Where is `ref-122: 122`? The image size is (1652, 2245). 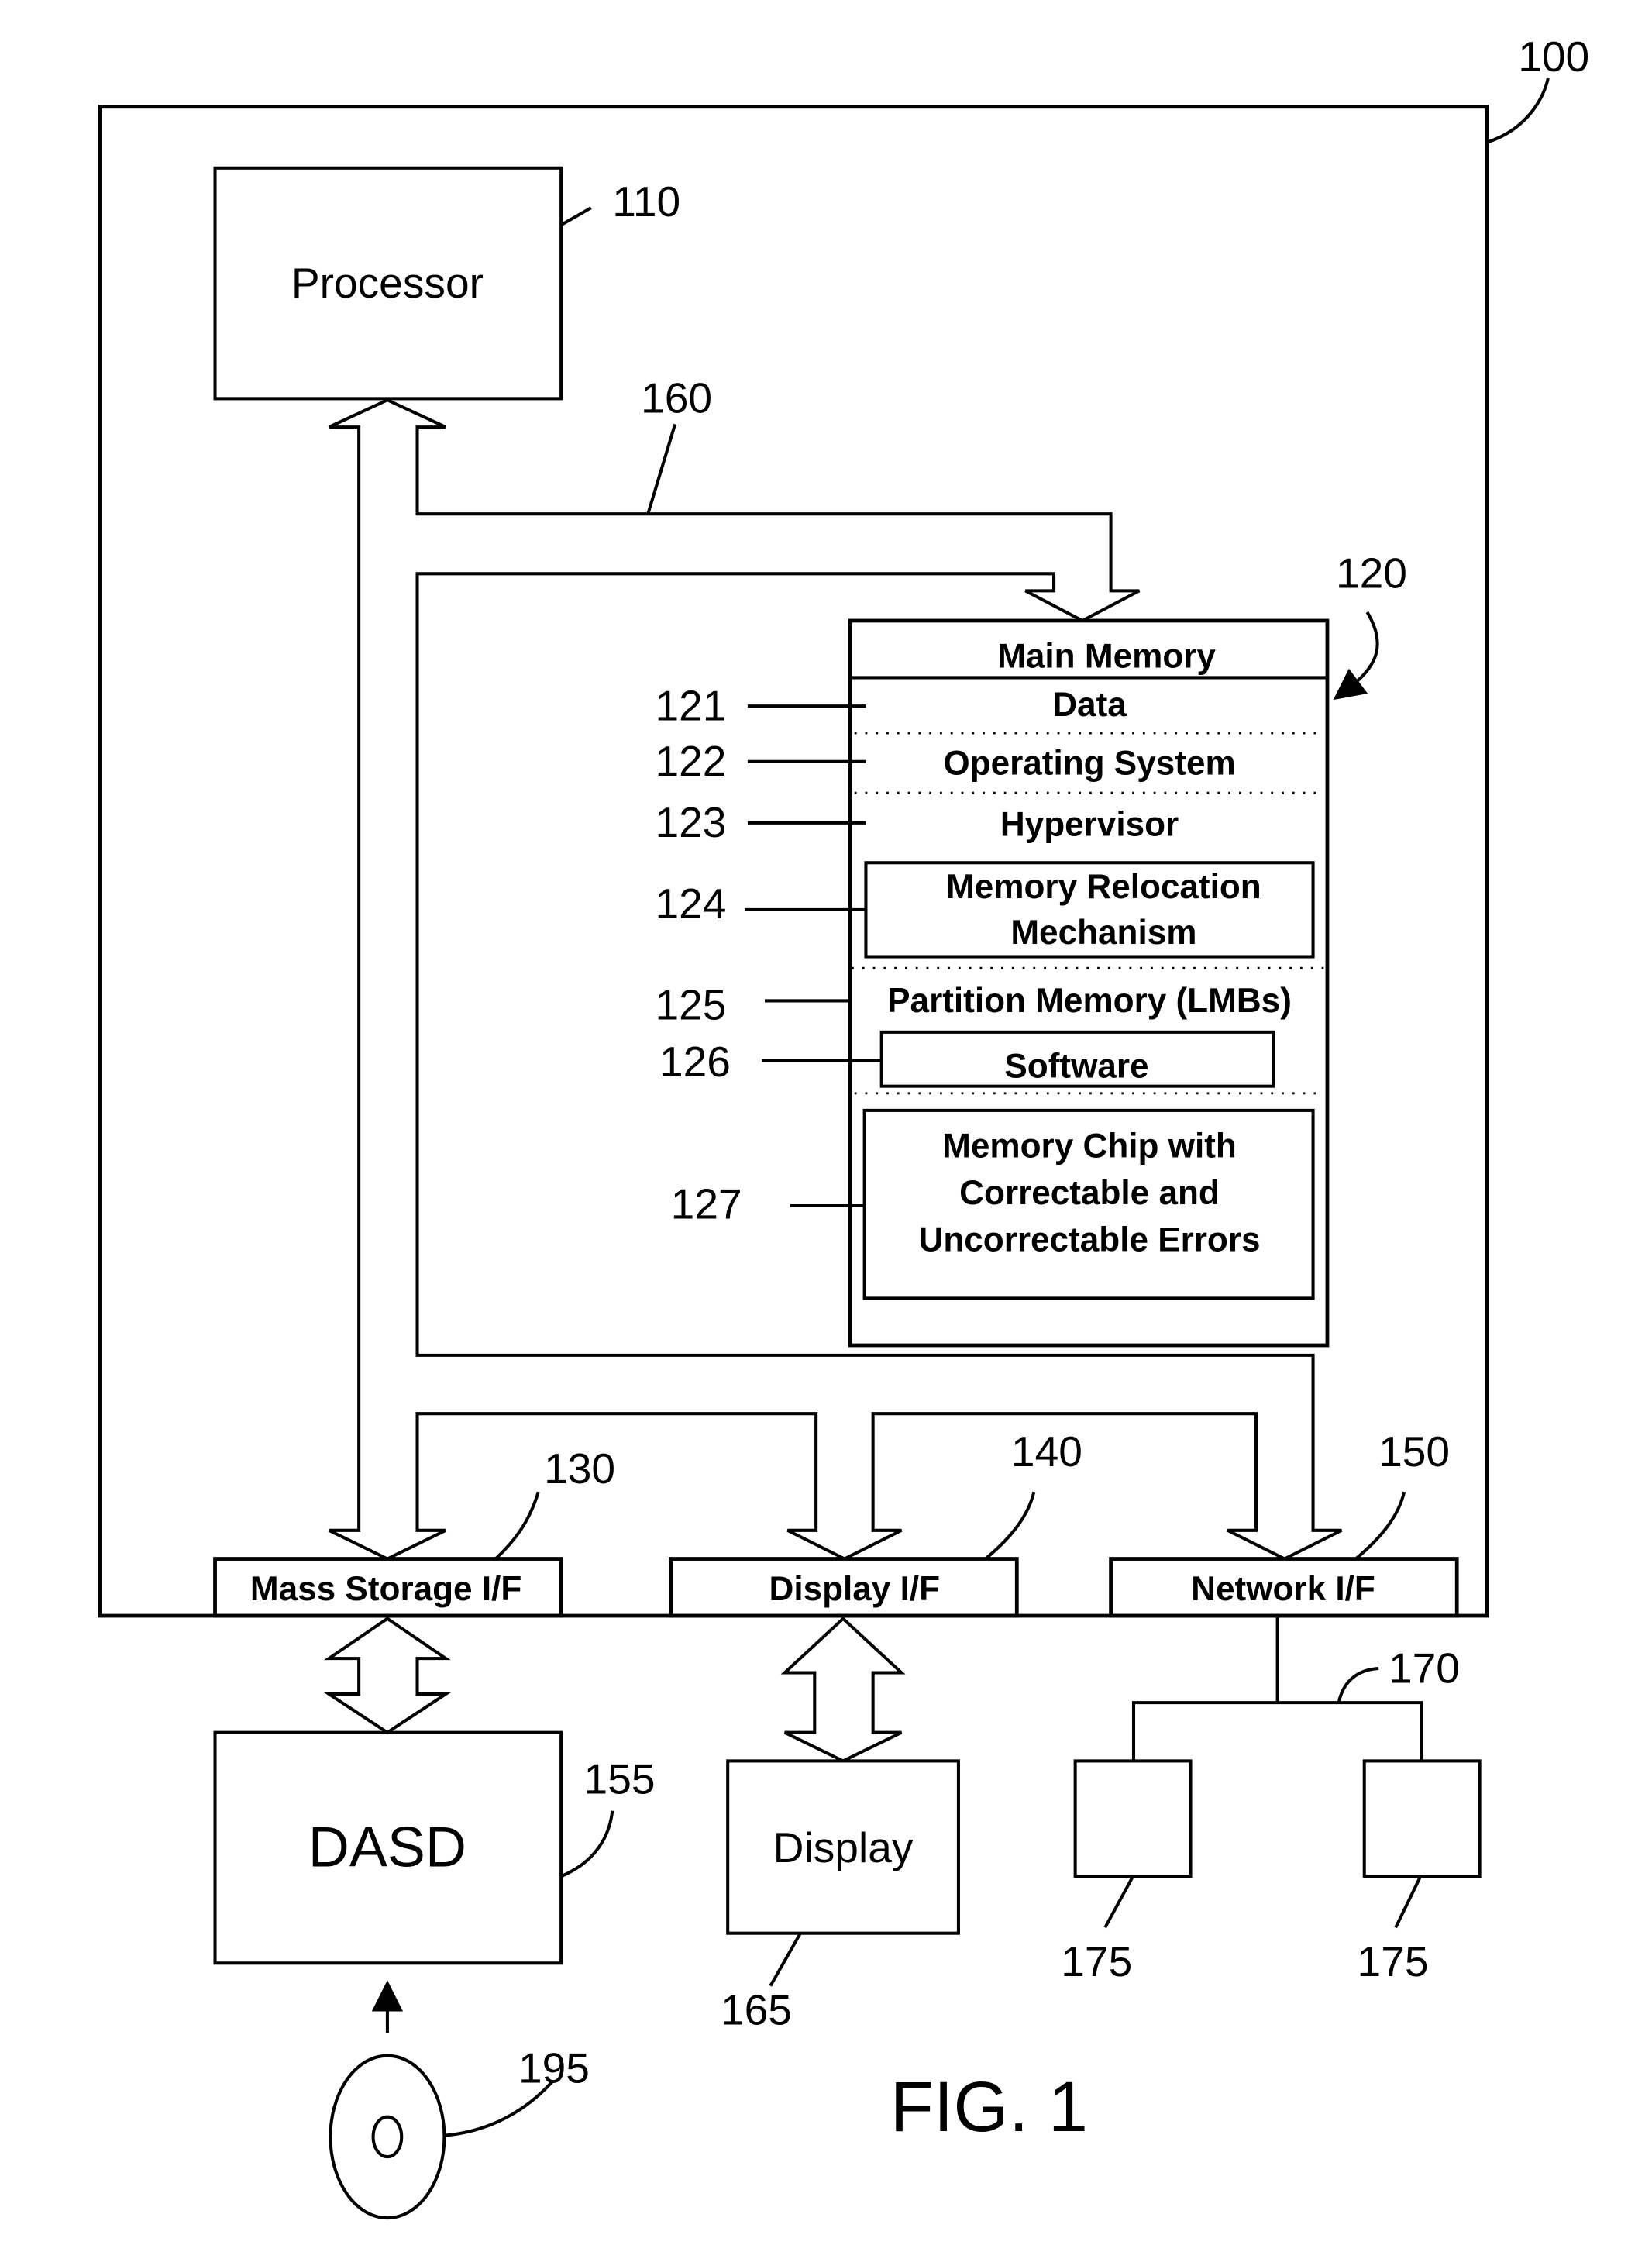
ref-122: 122 is located at coordinates (690, 761).